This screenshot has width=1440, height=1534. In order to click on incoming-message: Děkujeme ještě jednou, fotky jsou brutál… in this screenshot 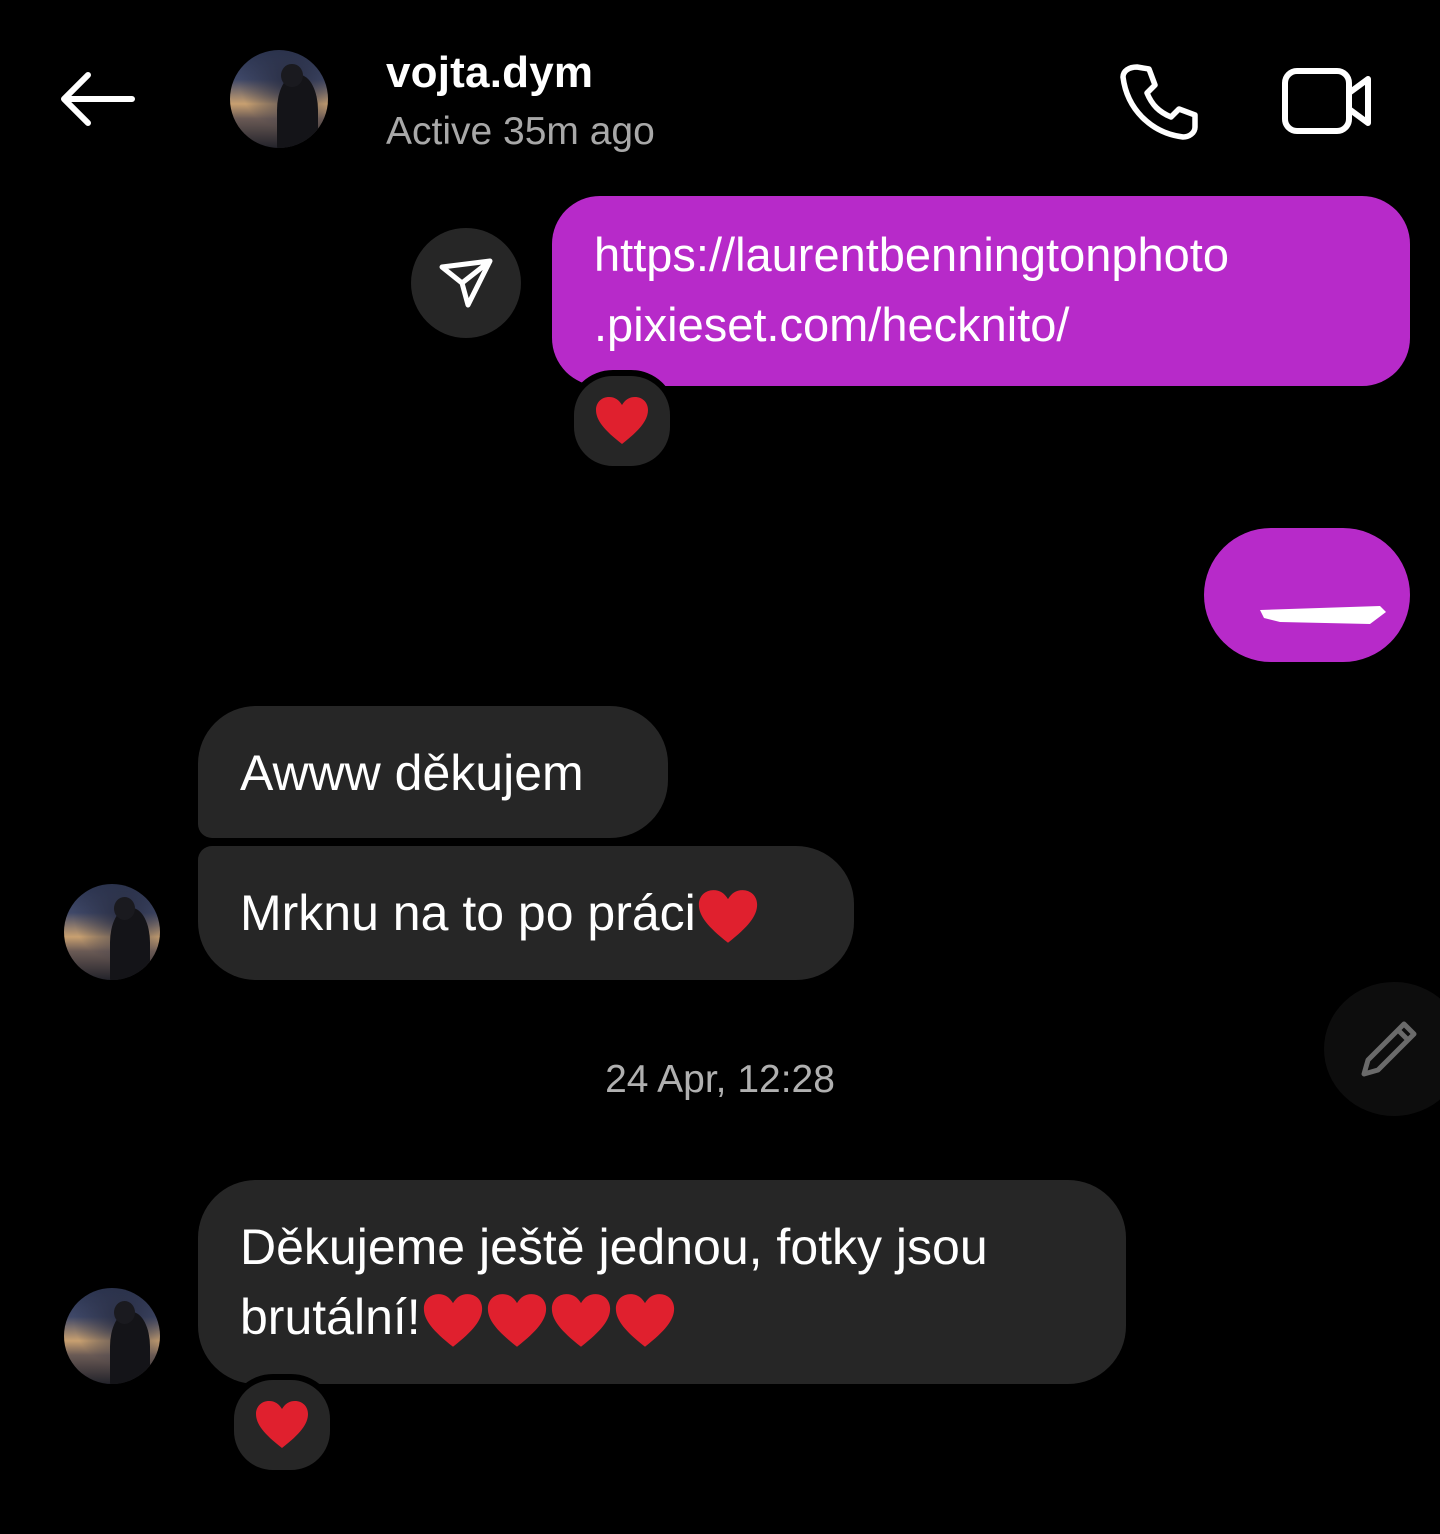, I will do `click(662, 1282)`.